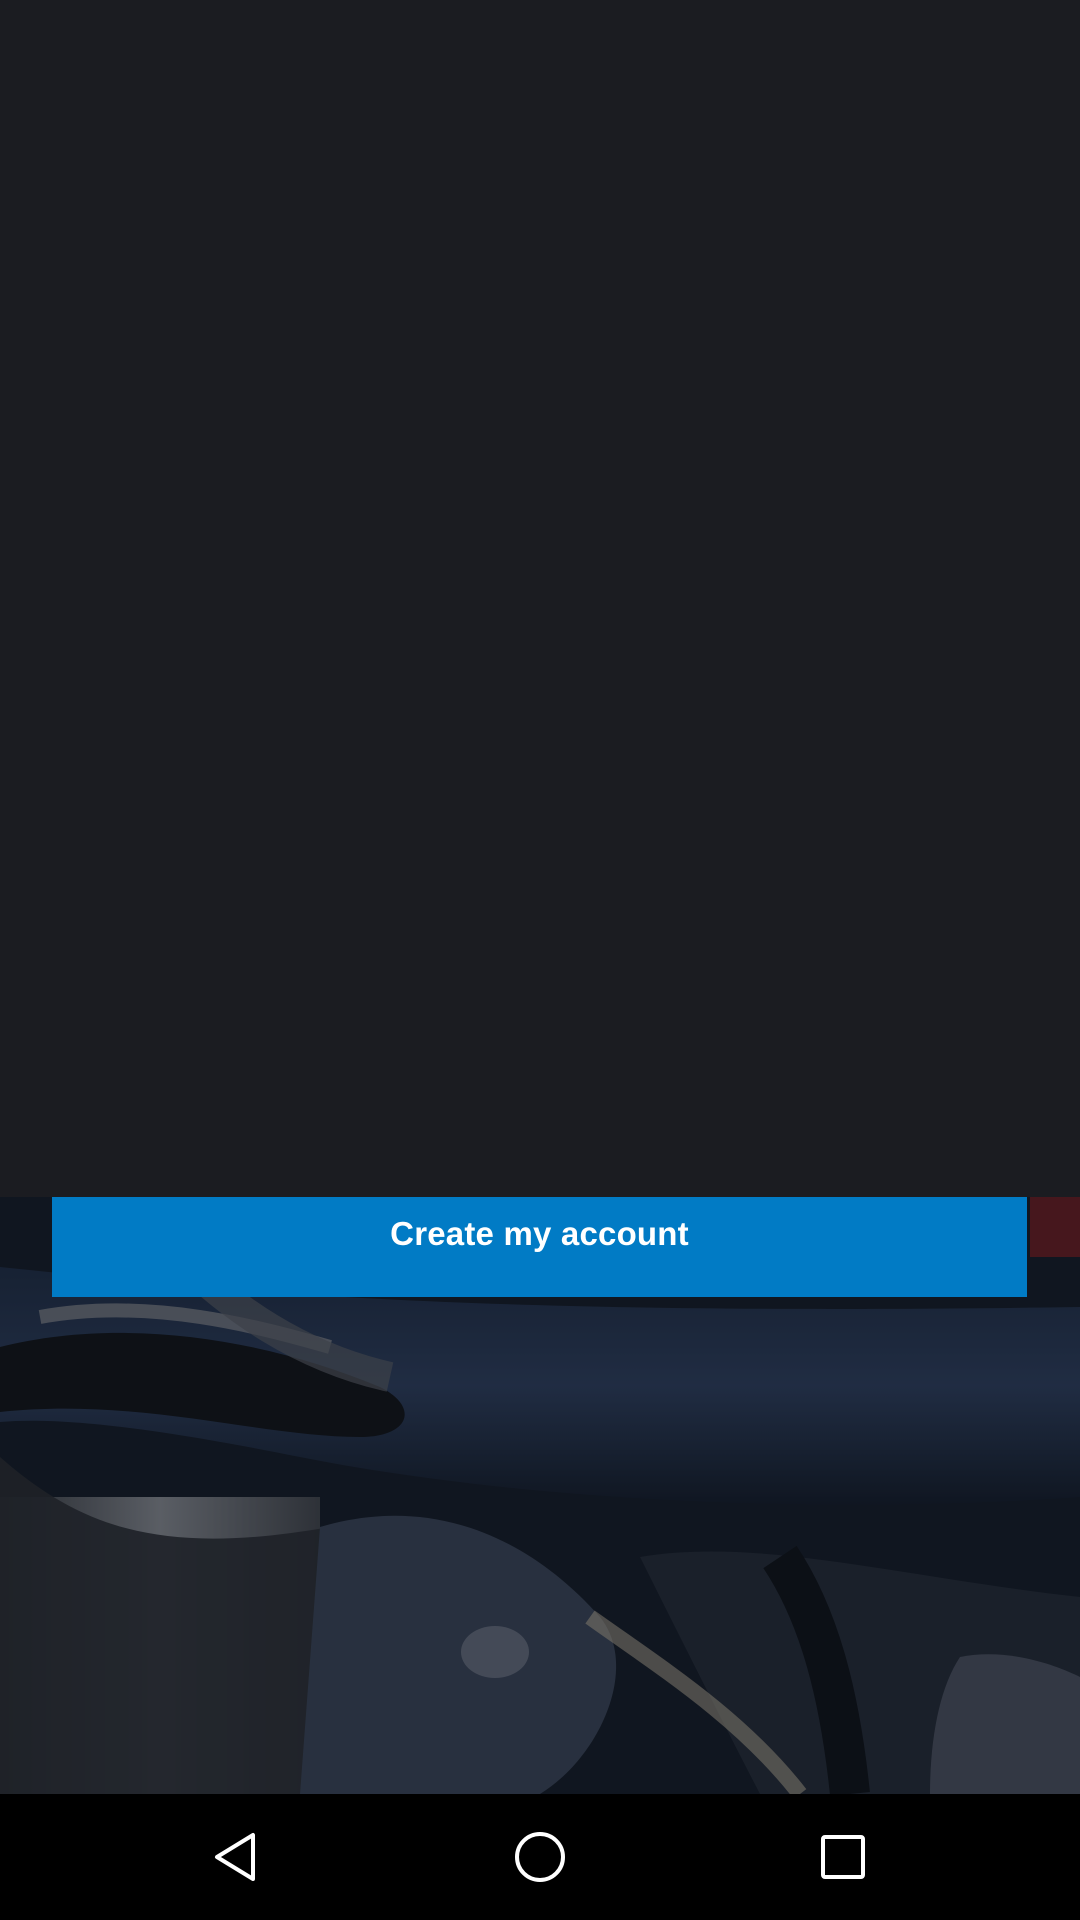 The width and height of the screenshot is (1080, 1920). What do you see at coordinates (843, 1857) in the screenshot?
I see `recents-icon` at bounding box center [843, 1857].